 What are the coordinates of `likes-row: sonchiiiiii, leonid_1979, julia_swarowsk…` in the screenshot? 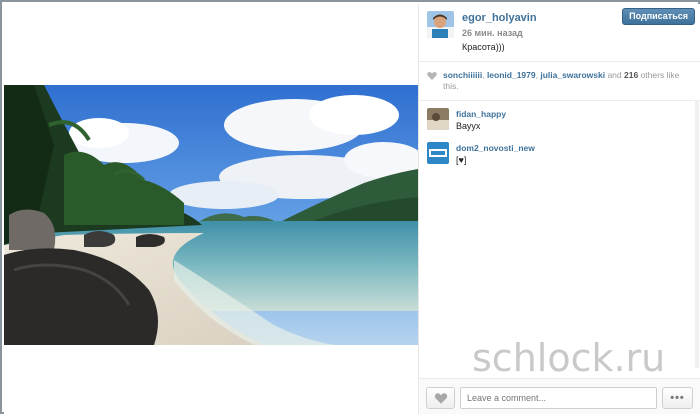 It's located at (559, 82).